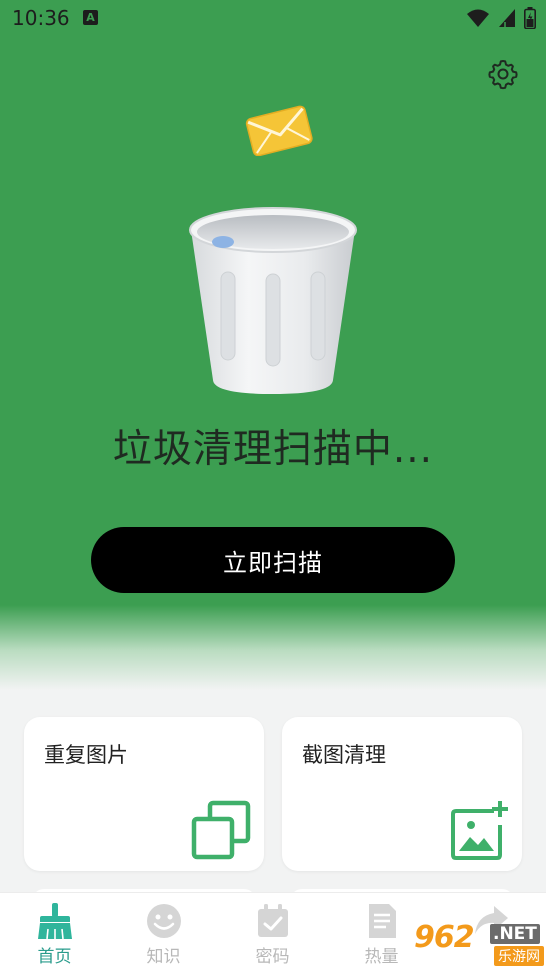 The width and height of the screenshot is (546, 970). Describe the element at coordinates (480, 945) in the screenshot. I see `site-watermark: 962 .NET 乐游网` at that location.